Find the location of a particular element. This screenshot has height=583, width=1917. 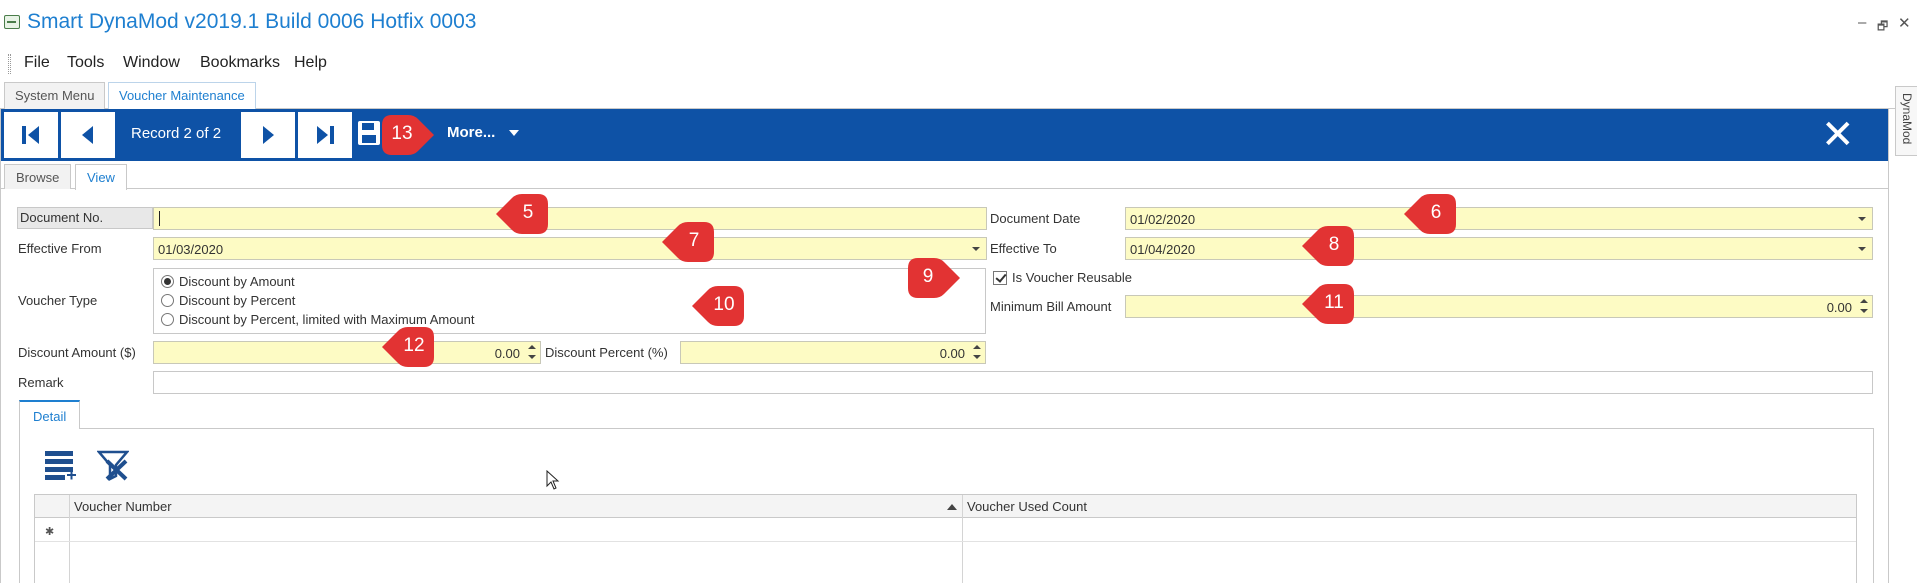

record-position: Record 2 of 2 is located at coordinates (176, 133).